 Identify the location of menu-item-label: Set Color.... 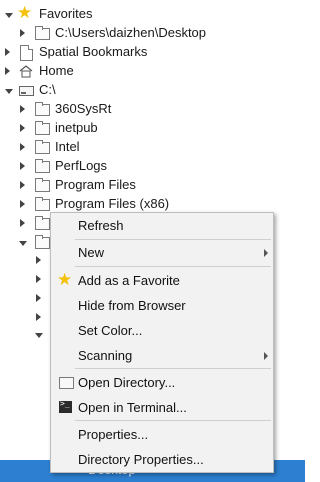
(110, 330).